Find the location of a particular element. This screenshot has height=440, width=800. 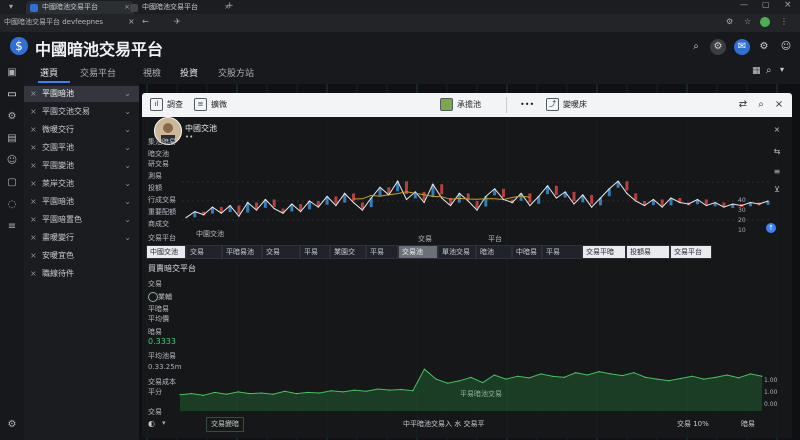

calendar-icon: ▦ is located at coordinates (756, 71).